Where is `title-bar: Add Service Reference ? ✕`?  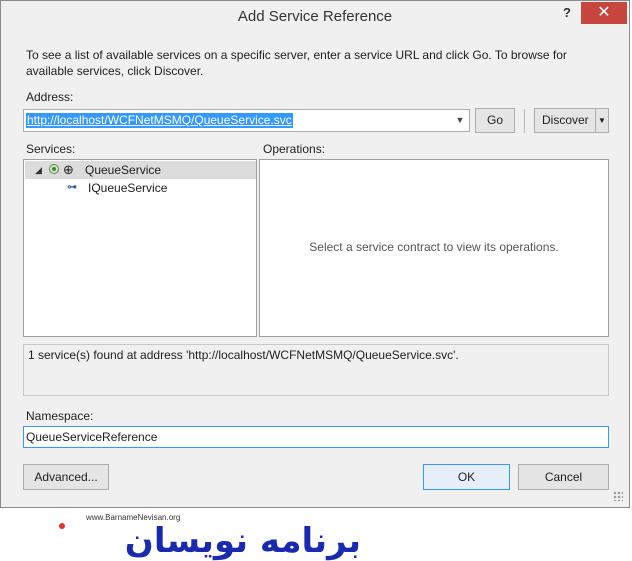
title-bar: Add Service Reference ? ✕ is located at coordinates (315, 17).